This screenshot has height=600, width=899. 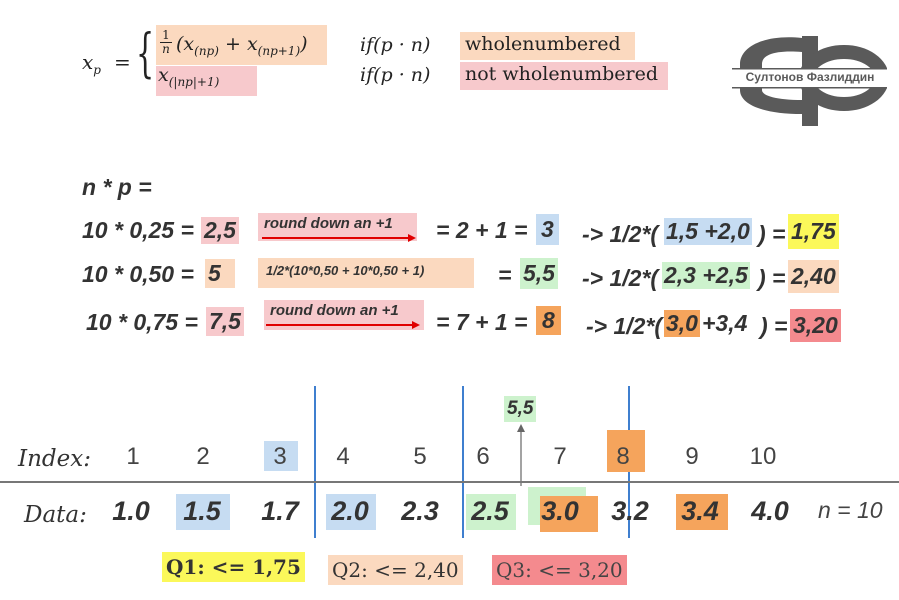 What do you see at coordinates (280, 456) in the screenshot?
I see `index-cell: 3` at bounding box center [280, 456].